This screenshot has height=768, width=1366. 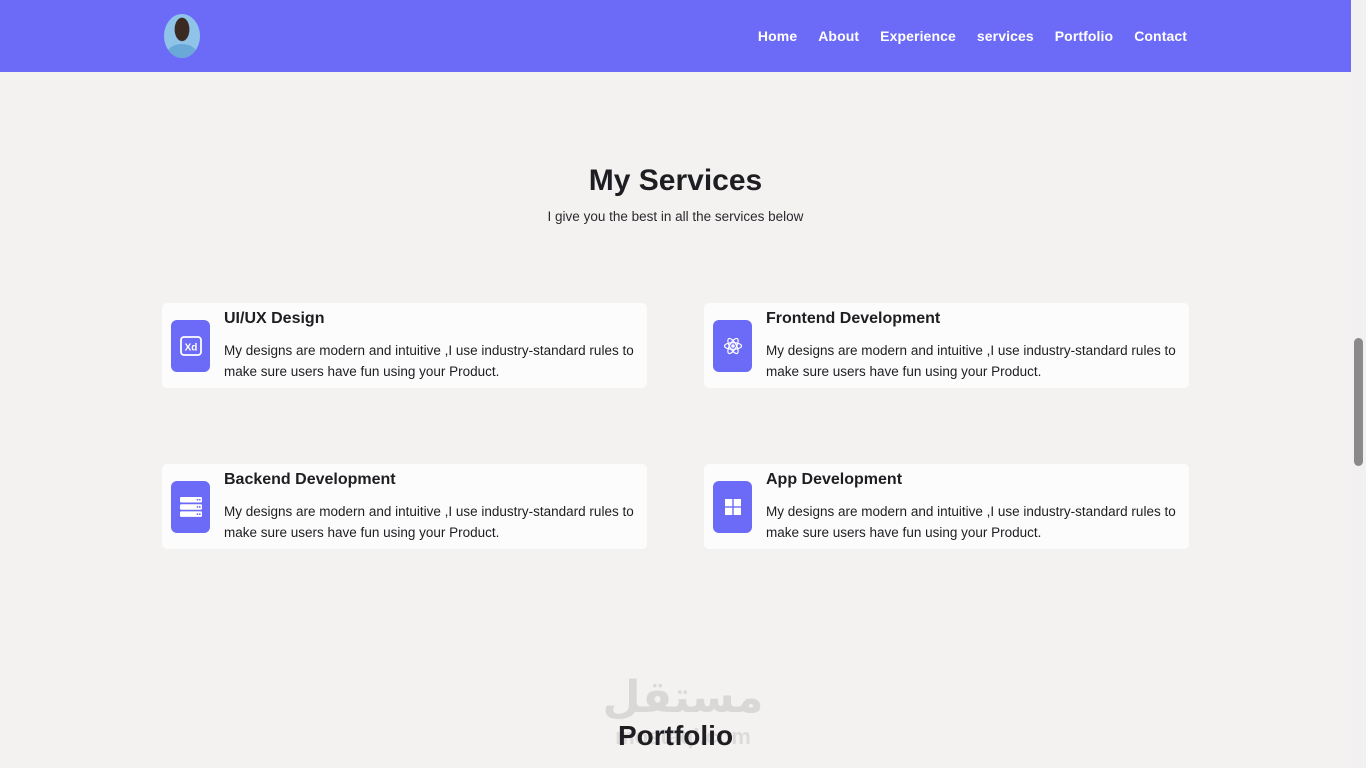 What do you see at coordinates (918, 36) in the screenshot?
I see `nav-experience-link: Experience` at bounding box center [918, 36].